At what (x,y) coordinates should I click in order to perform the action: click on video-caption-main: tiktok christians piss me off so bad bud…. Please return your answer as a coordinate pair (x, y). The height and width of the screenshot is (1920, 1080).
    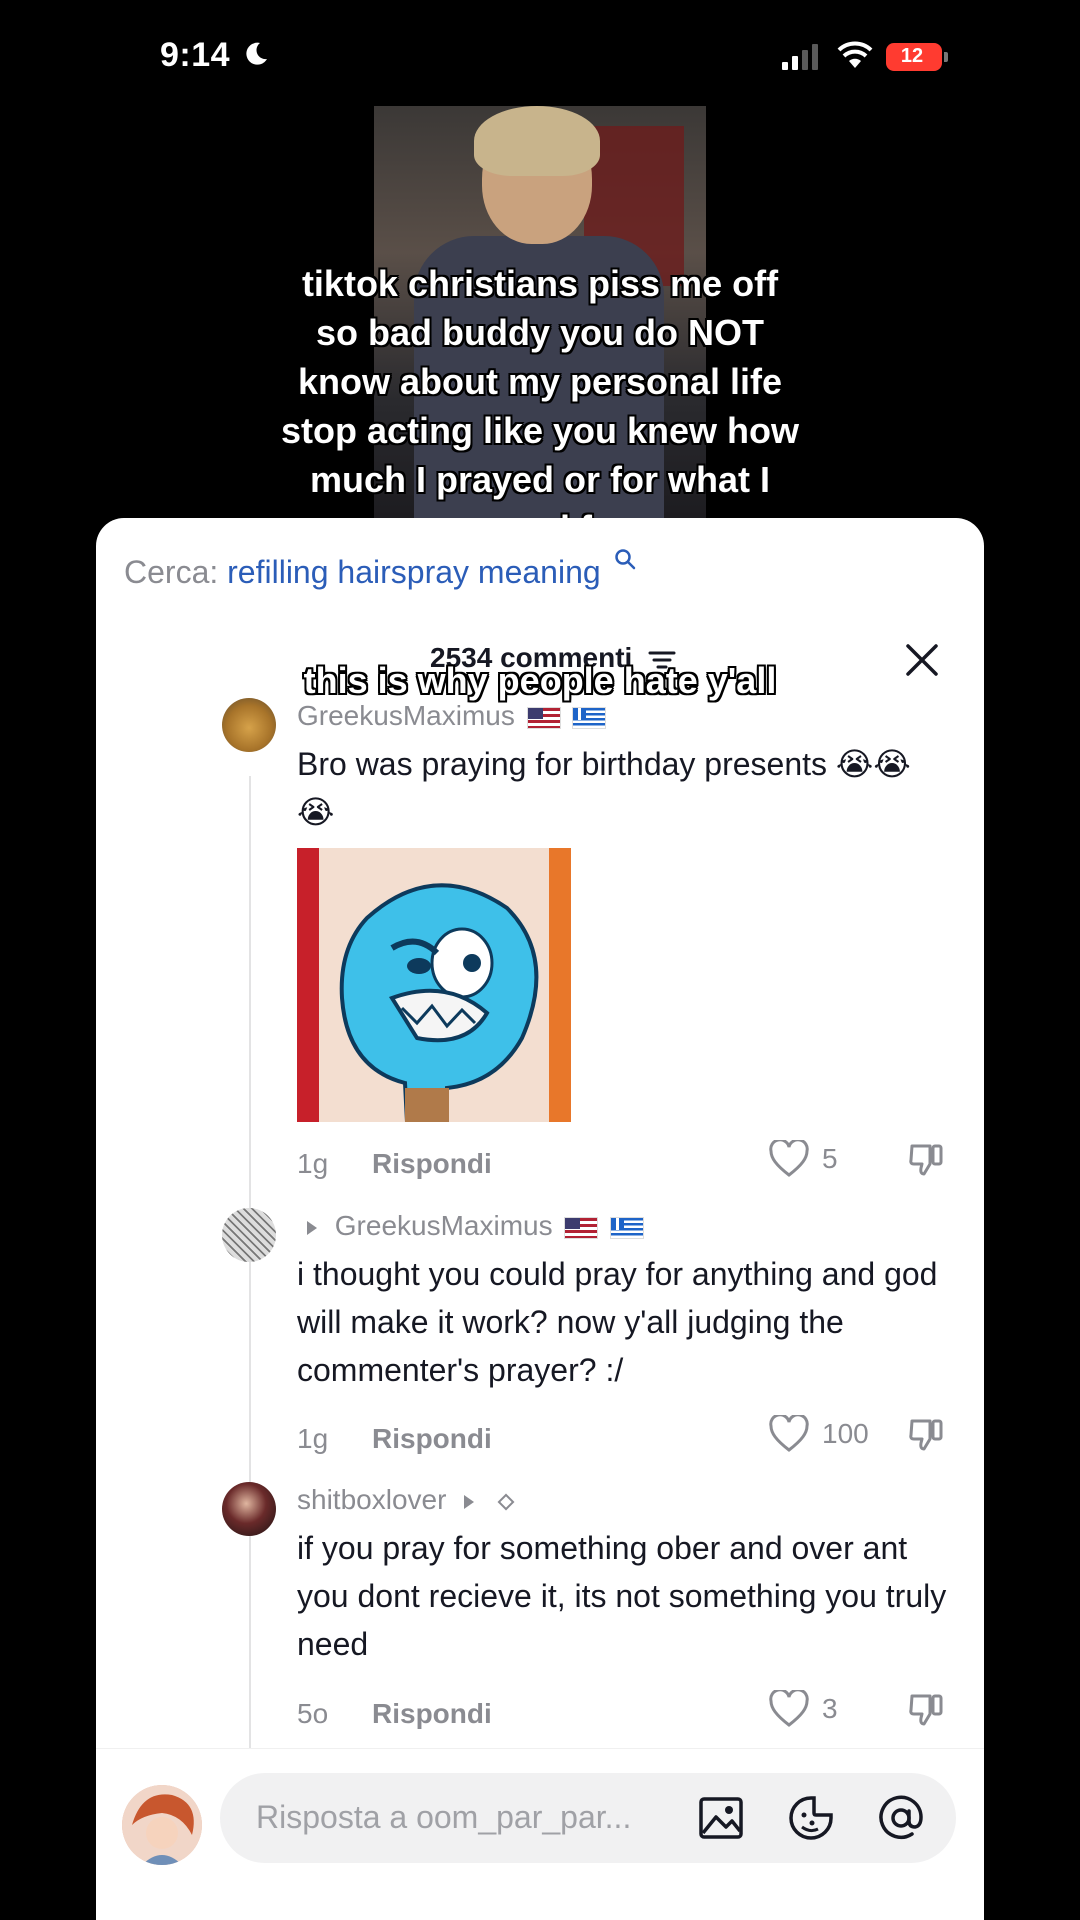
    Looking at the image, I should click on (540, 406).